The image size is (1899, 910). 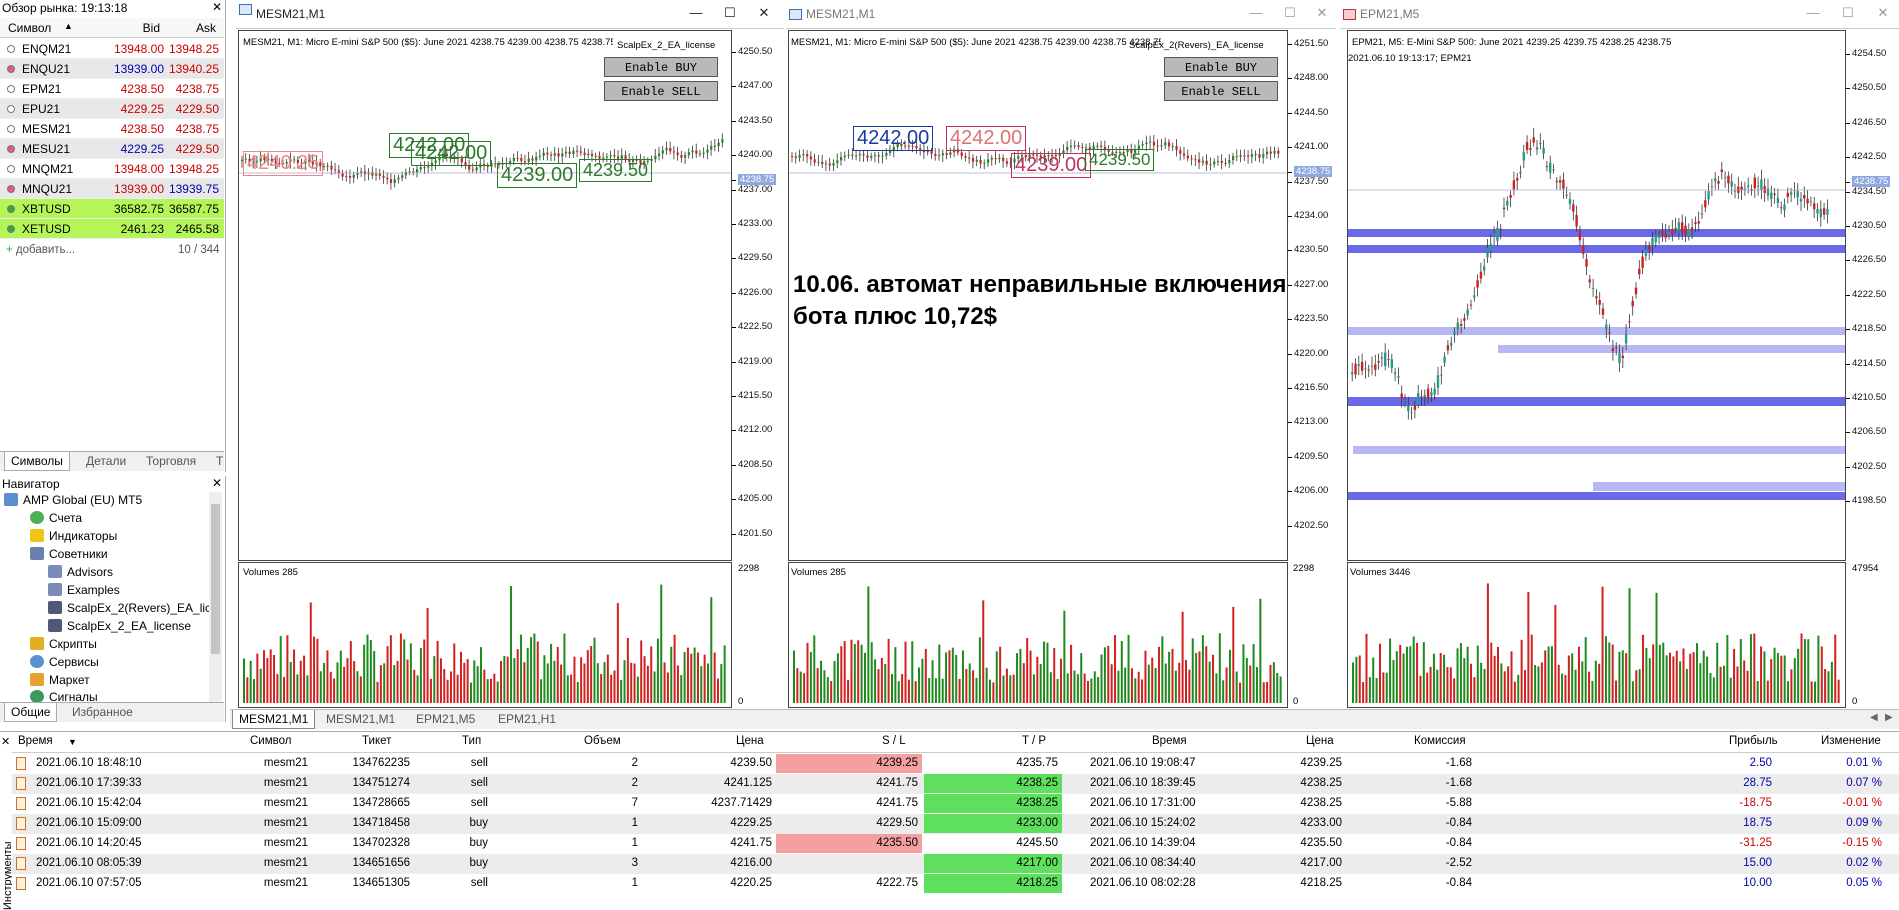 What do you see at coordinates (1889, 717) in the screenshot?
I see `tabs-scroll-right-icon: ▶` at bounding box center [1889, 717].